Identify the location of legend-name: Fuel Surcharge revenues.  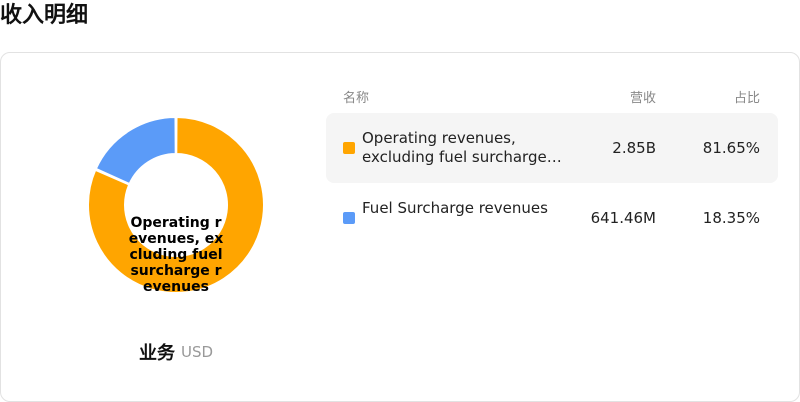
(455, 208).